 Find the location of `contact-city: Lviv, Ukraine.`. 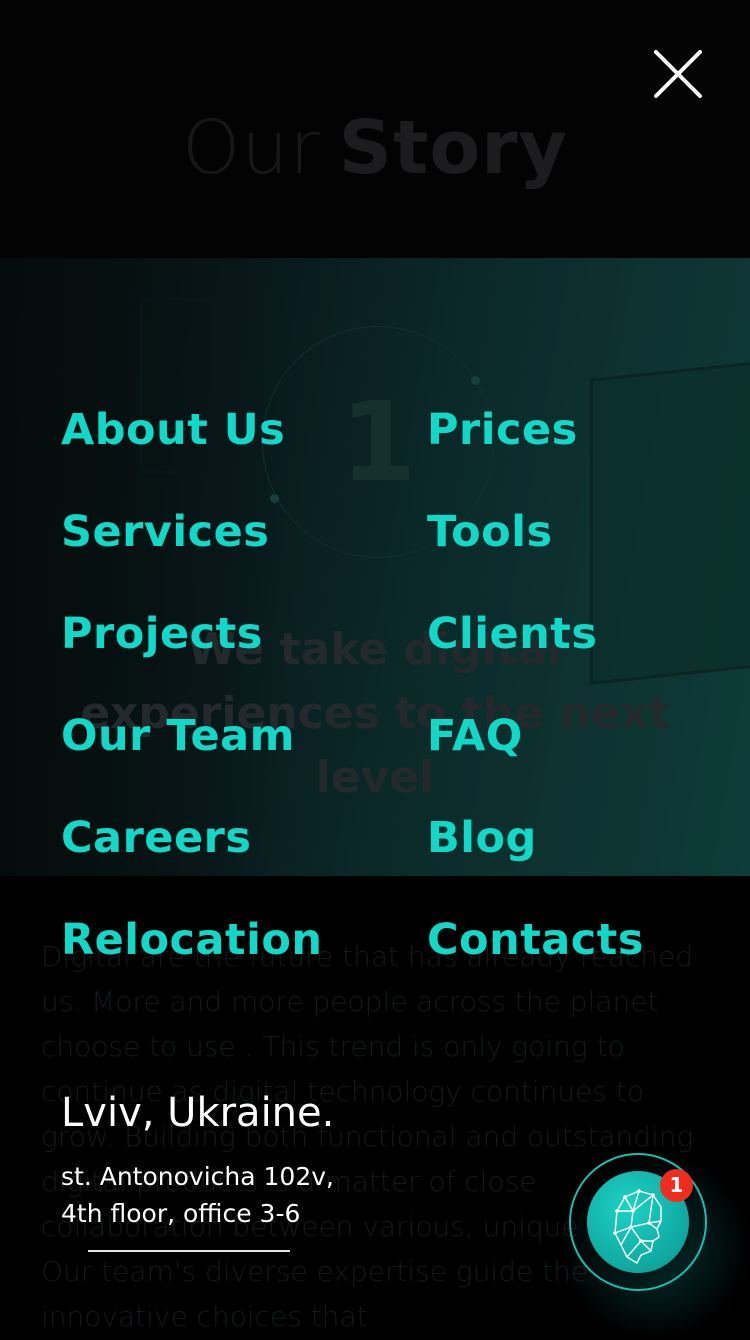

contact-city: Lviv, Ukraine. is located at coordinates (198, 1113).